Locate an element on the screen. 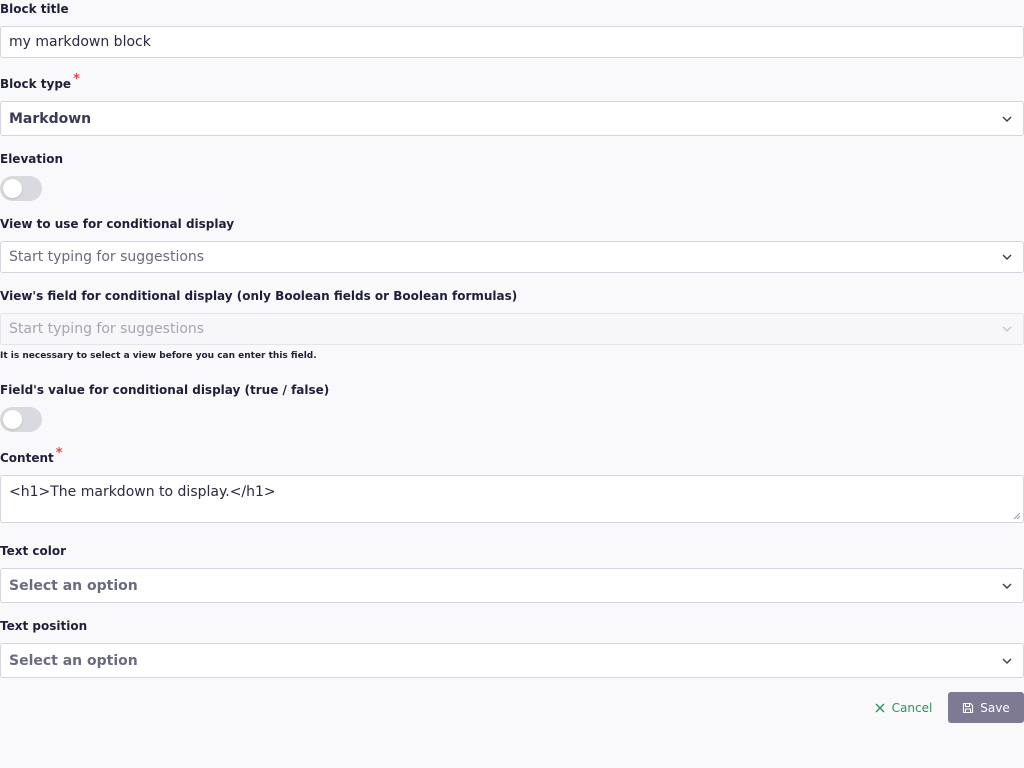 The height and width of the screenshot is (768, 1024). view-field-placeholder: Start typing for suggestions is located at coordinates (107, 329).